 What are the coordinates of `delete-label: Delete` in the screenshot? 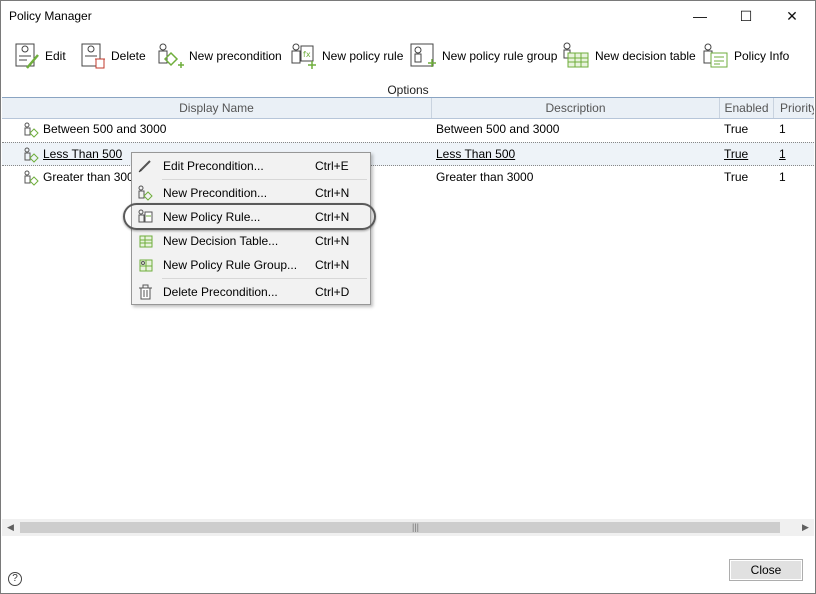 It's located at (128, 56).